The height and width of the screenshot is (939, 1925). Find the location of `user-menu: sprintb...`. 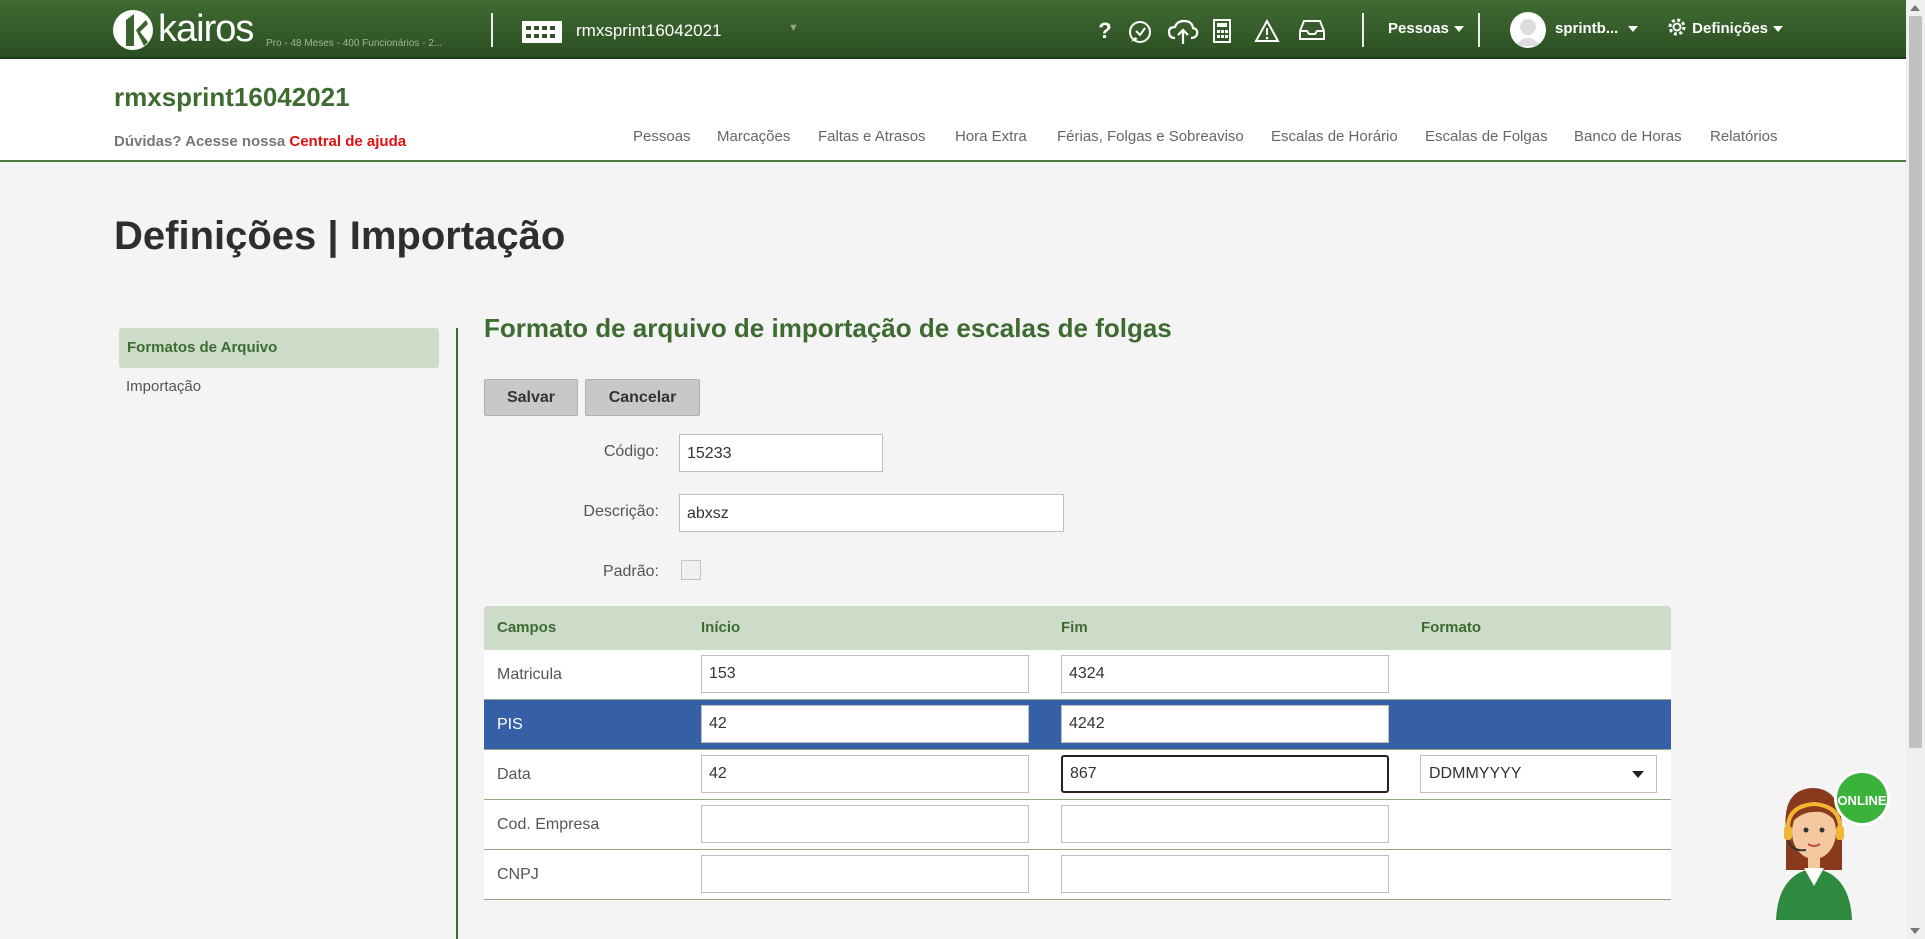

user-menu: sprintb... is located at coordinates (1597, 28).